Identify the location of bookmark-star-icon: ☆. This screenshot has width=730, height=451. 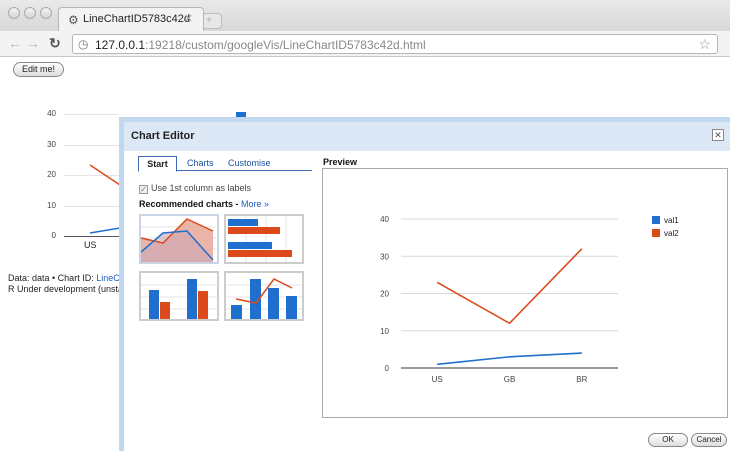
(704, 44).